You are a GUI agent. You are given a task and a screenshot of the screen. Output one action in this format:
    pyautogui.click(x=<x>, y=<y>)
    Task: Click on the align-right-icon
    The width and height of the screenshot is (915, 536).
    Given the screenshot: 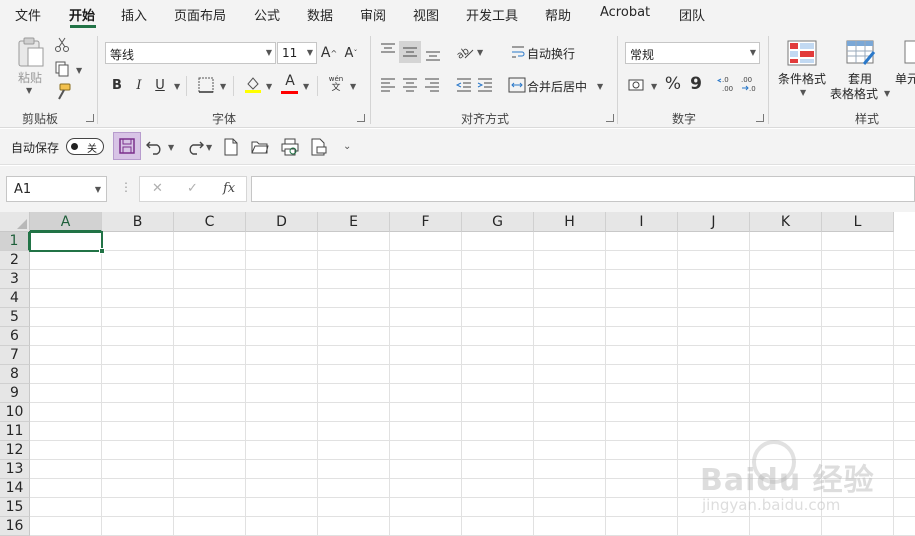 What is the action you would take?
    pyautogui.click(x=432, y=85)
    